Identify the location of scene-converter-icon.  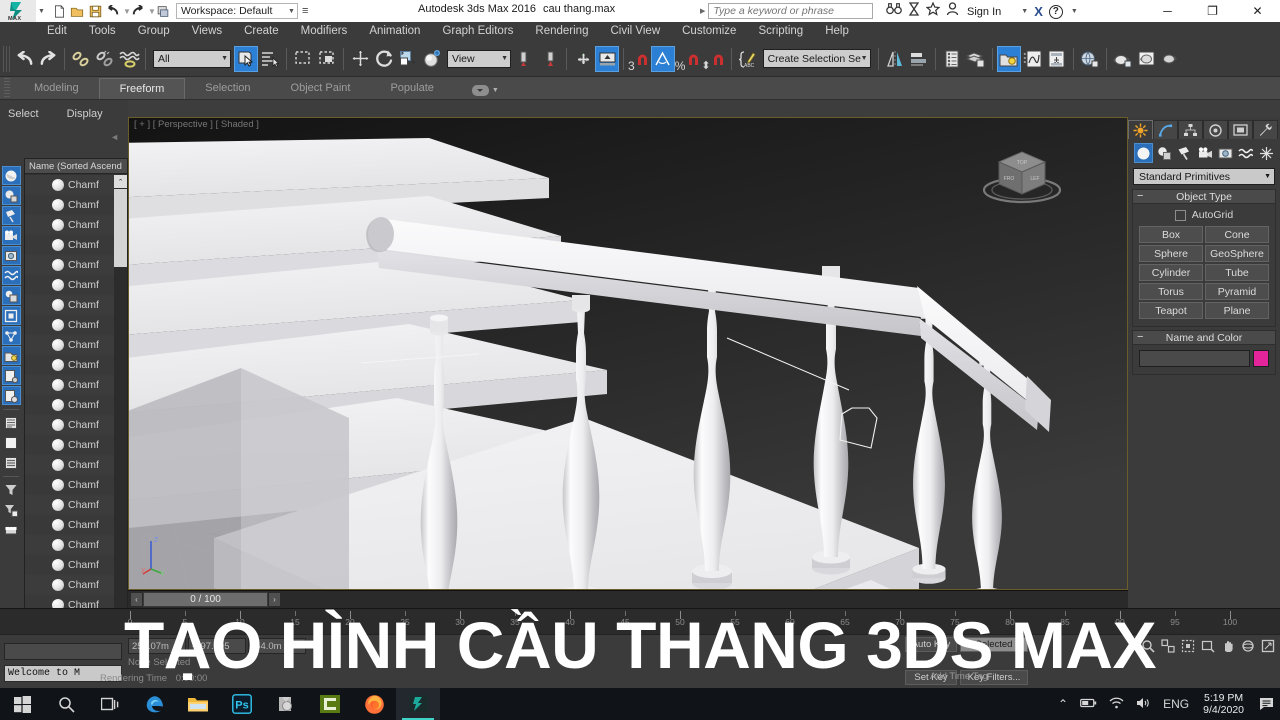
(976, 59).